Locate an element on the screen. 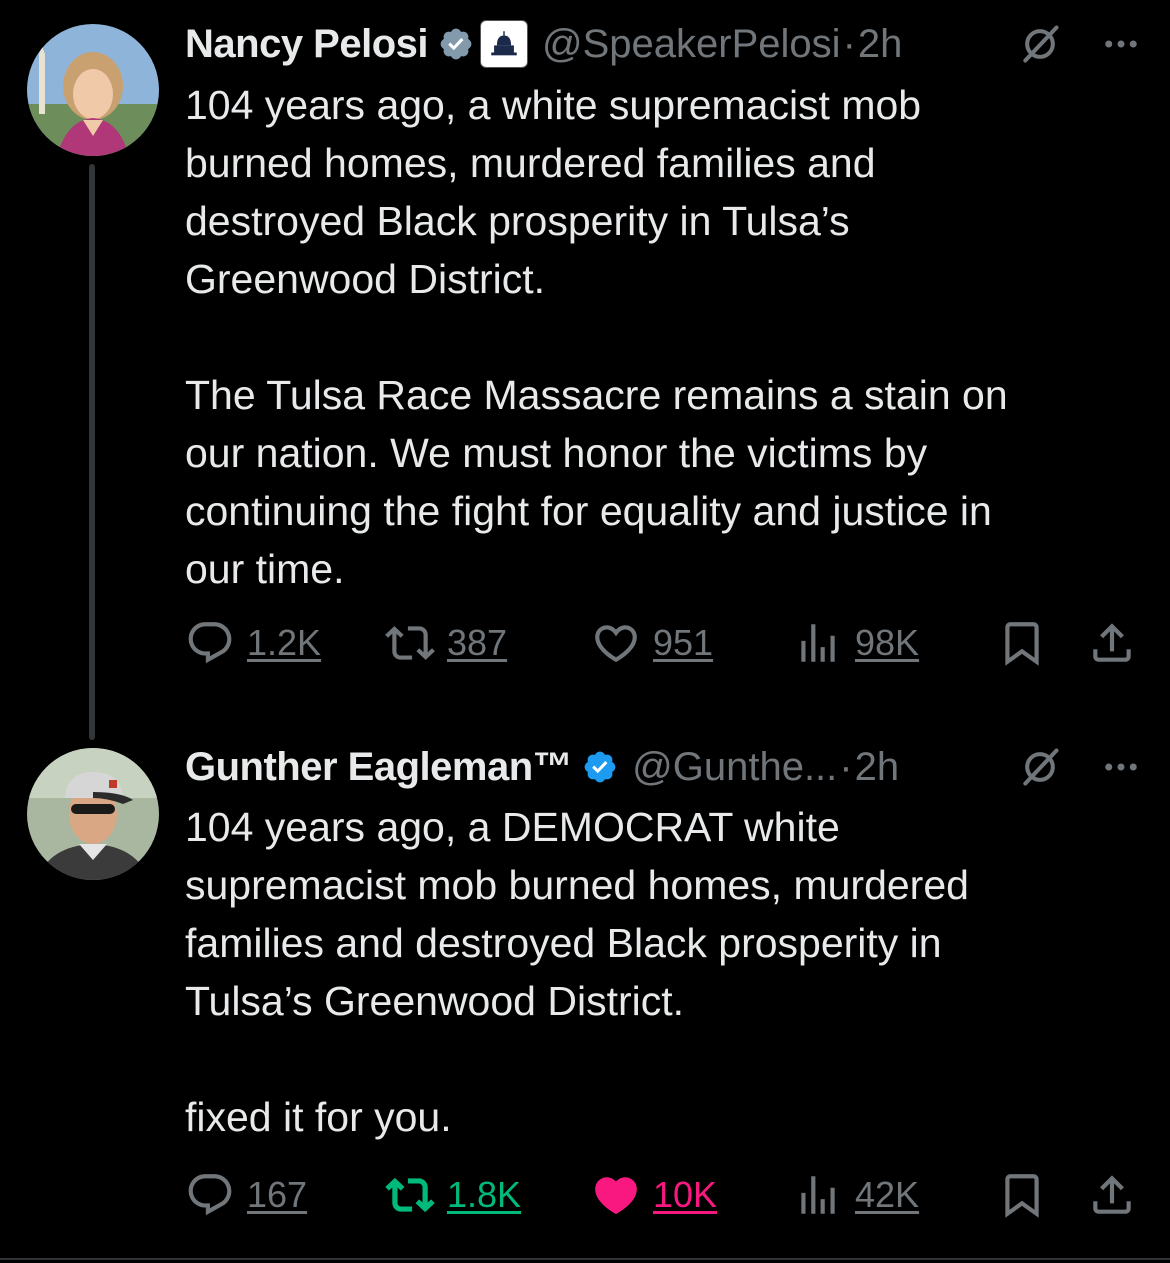  divider is located at coordinates (585, 1259).